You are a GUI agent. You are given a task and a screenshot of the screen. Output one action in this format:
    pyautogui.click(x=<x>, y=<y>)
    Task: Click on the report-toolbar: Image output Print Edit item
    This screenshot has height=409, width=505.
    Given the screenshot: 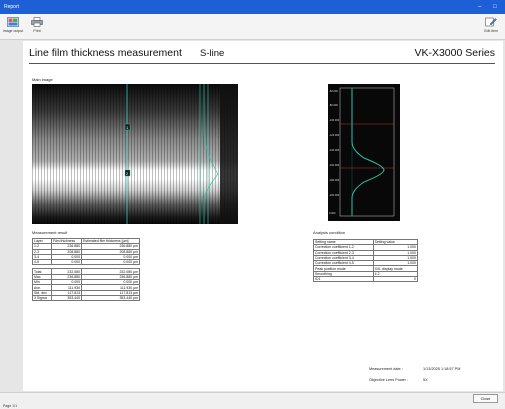 What is the action you would take?
    pyautogui.click(x=252, y=27)
    